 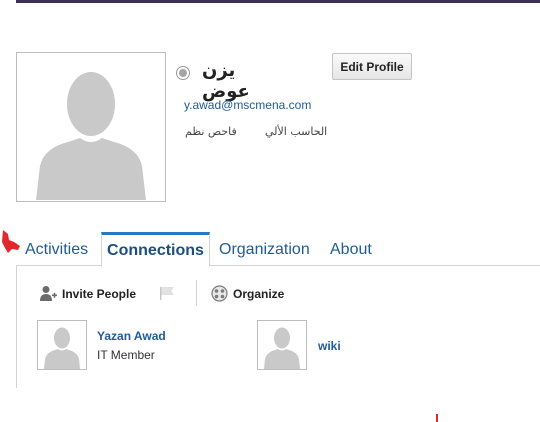 I want to click on connection-name: Yazan Awad, so click(x=131, y=336).